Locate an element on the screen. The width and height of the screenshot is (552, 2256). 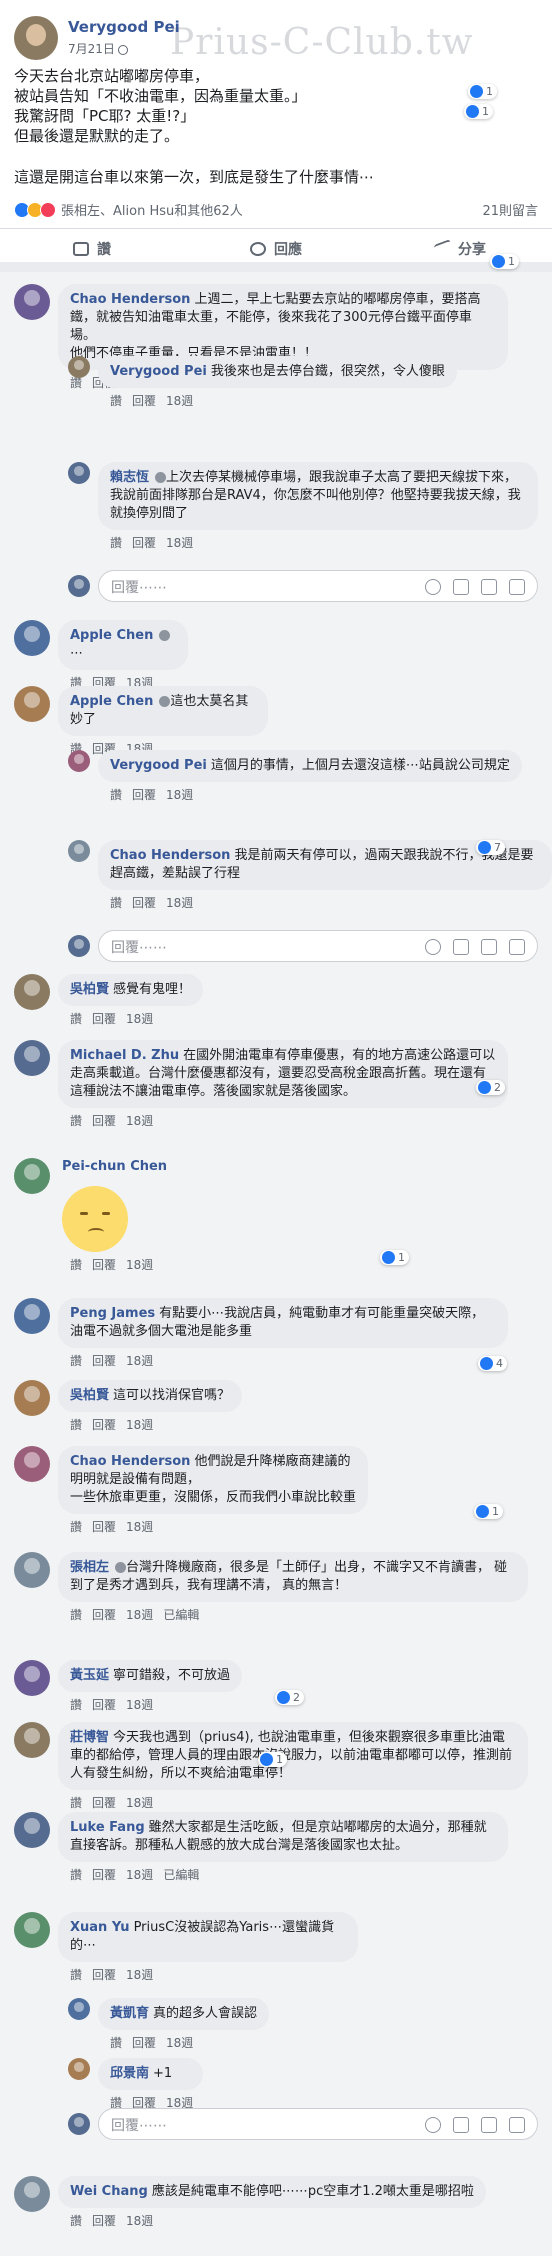
commenter-name: 黃玉延 is located at coordinates (89, 1675).